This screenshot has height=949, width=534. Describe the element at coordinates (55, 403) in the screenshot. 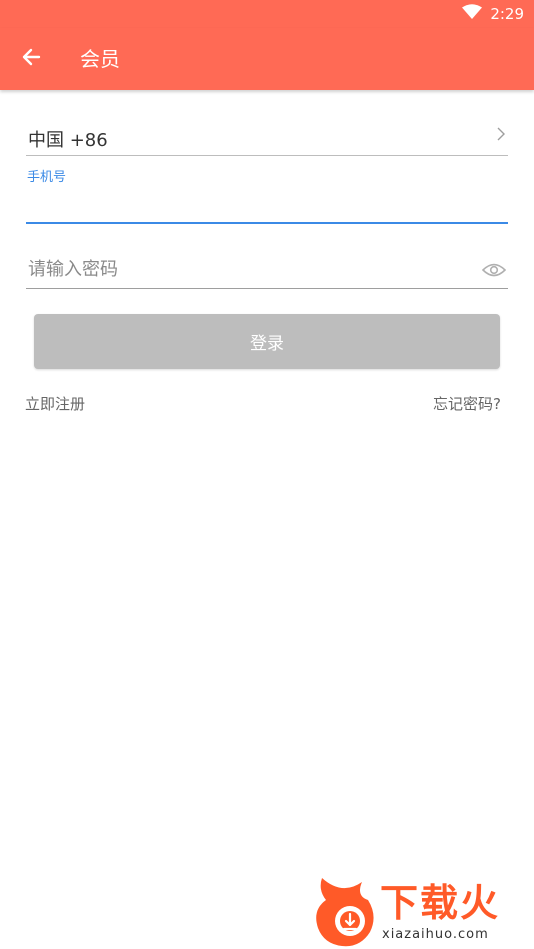

I see `register-link: 立即注册` at that location.